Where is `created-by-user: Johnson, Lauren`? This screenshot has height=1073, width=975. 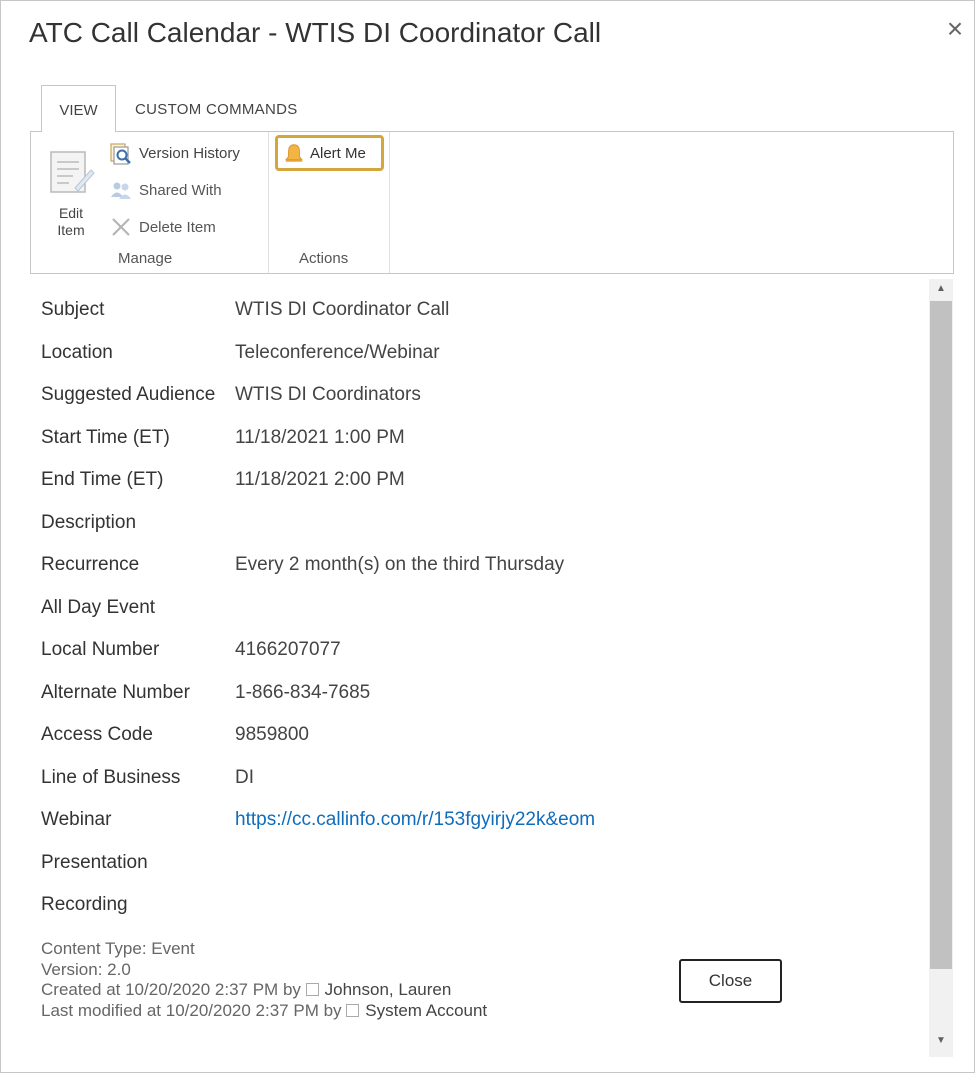
created-by-user: Johnson, Lauren is located at coordinates (388, 989).